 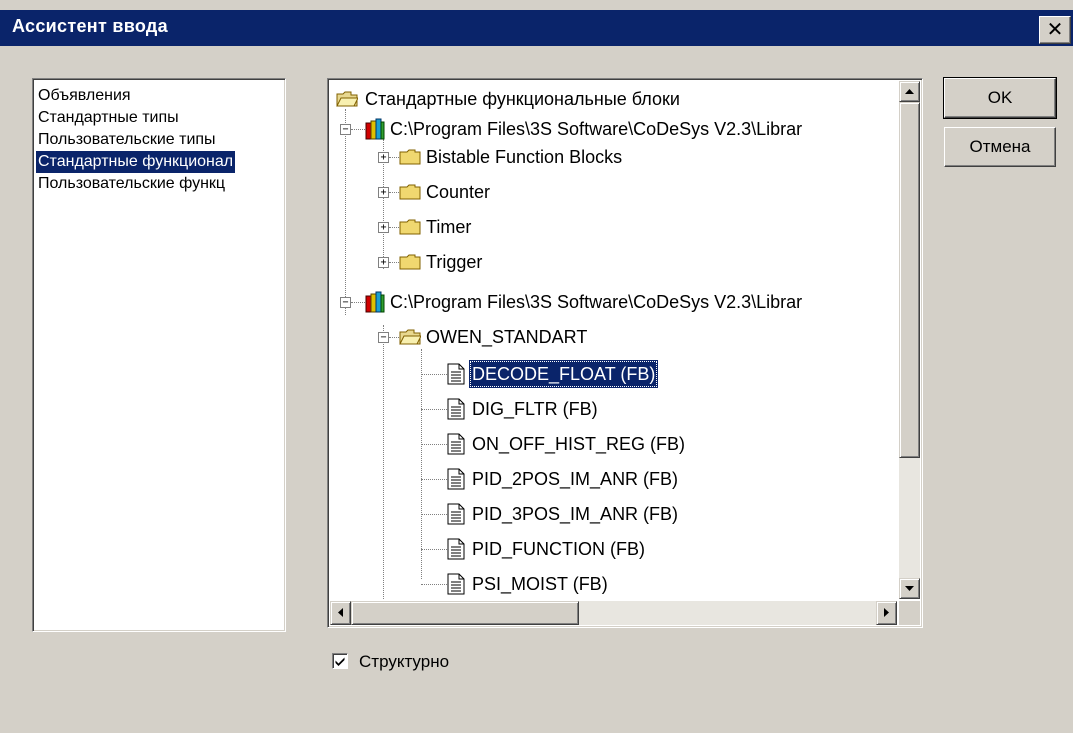 I want to click on horizontal-scrollbar, so click(x=613, y=613).